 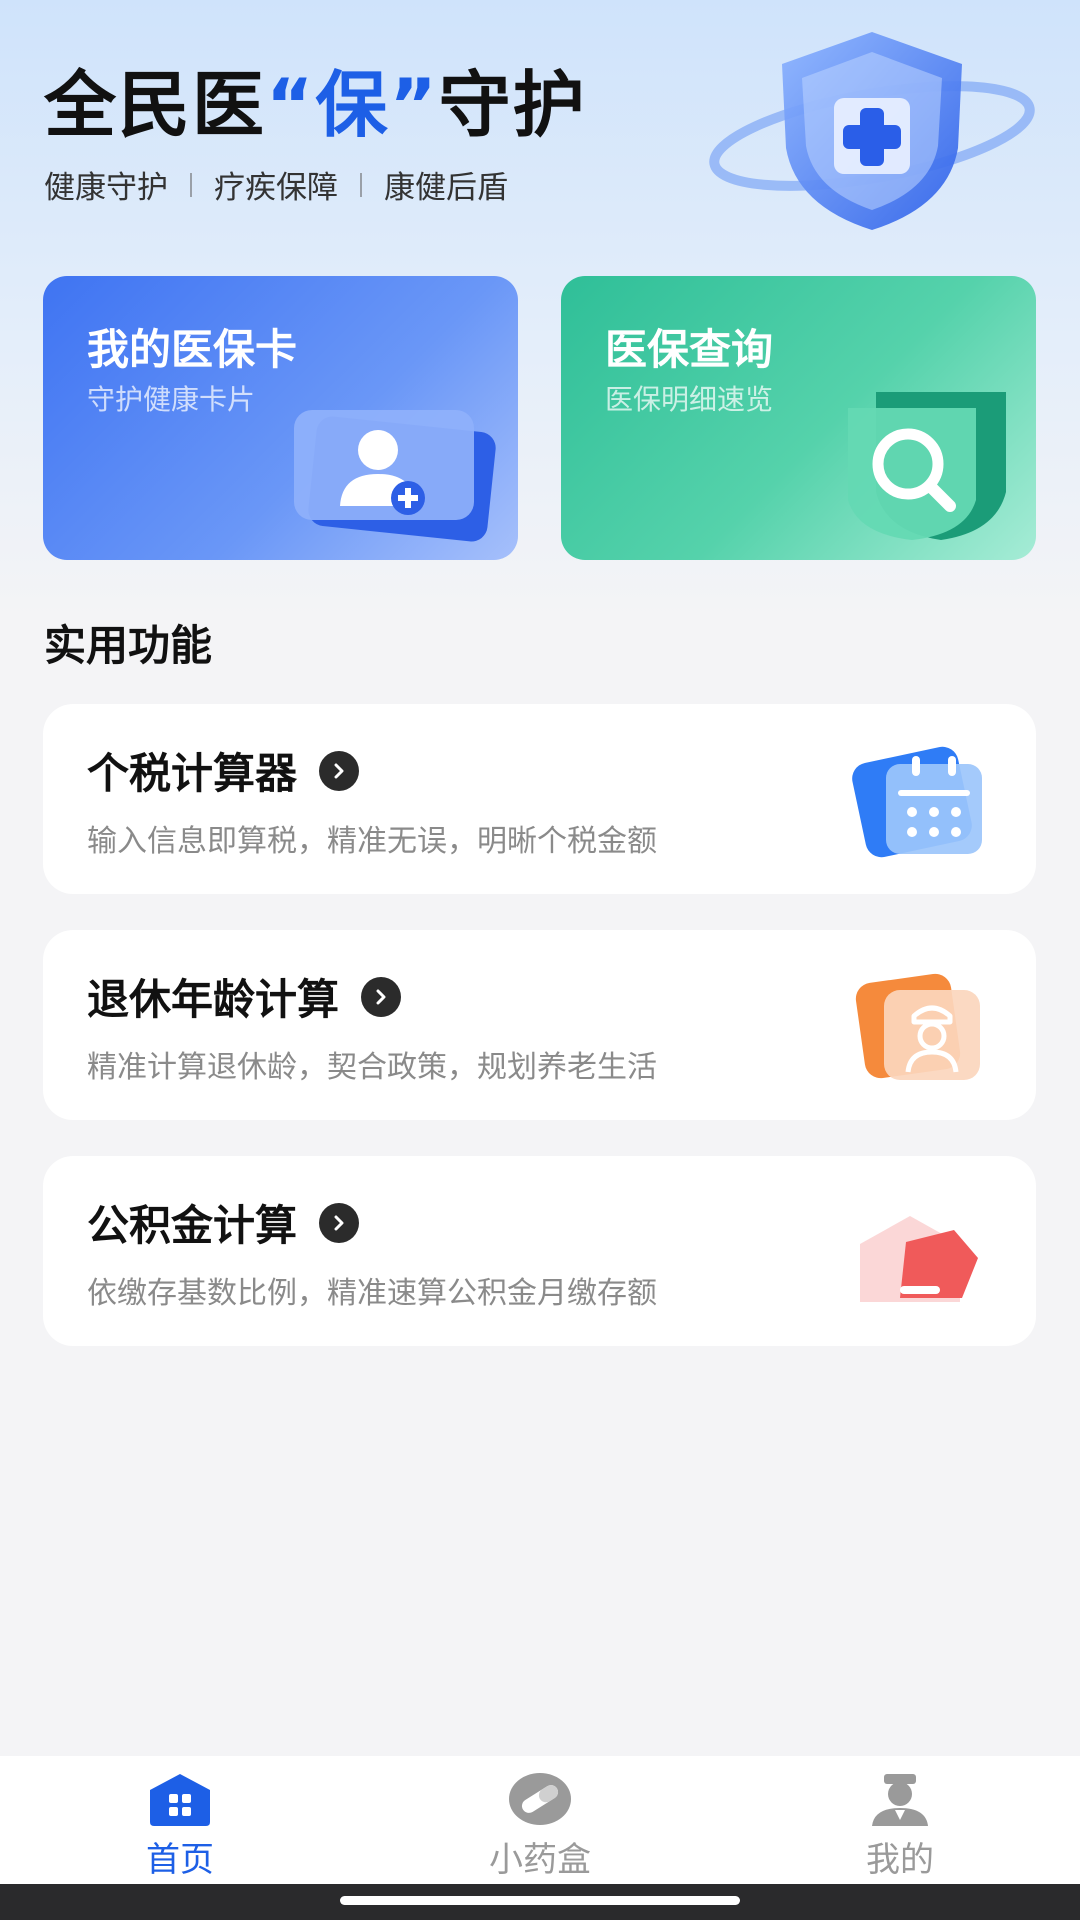 I want to click on calendar-calculator-icon, so click(x=917, y=802).